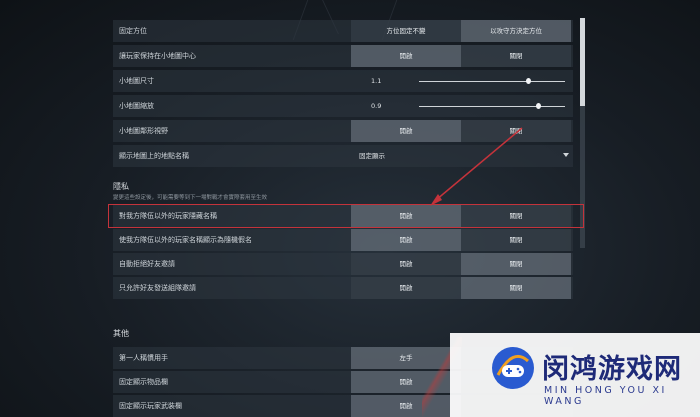  I want to click on gamepad-logo-icon, so click(513, 368).